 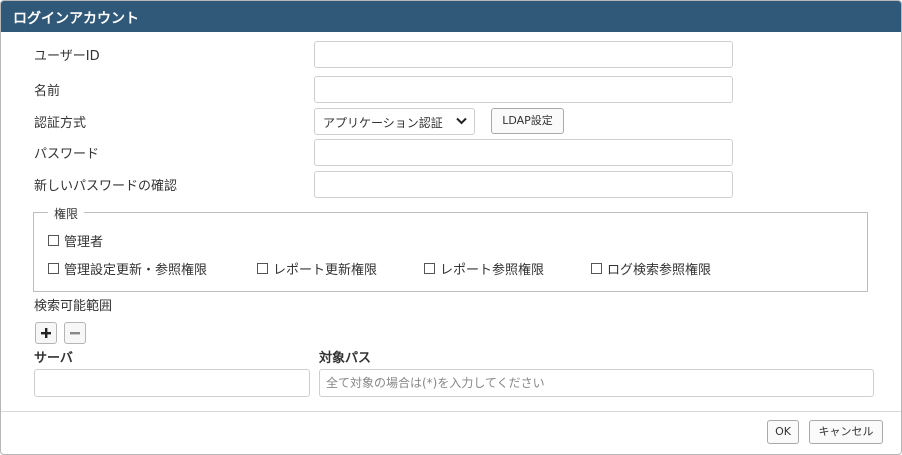 I want to click on ok-button: OK, so click(x=783, y=432).